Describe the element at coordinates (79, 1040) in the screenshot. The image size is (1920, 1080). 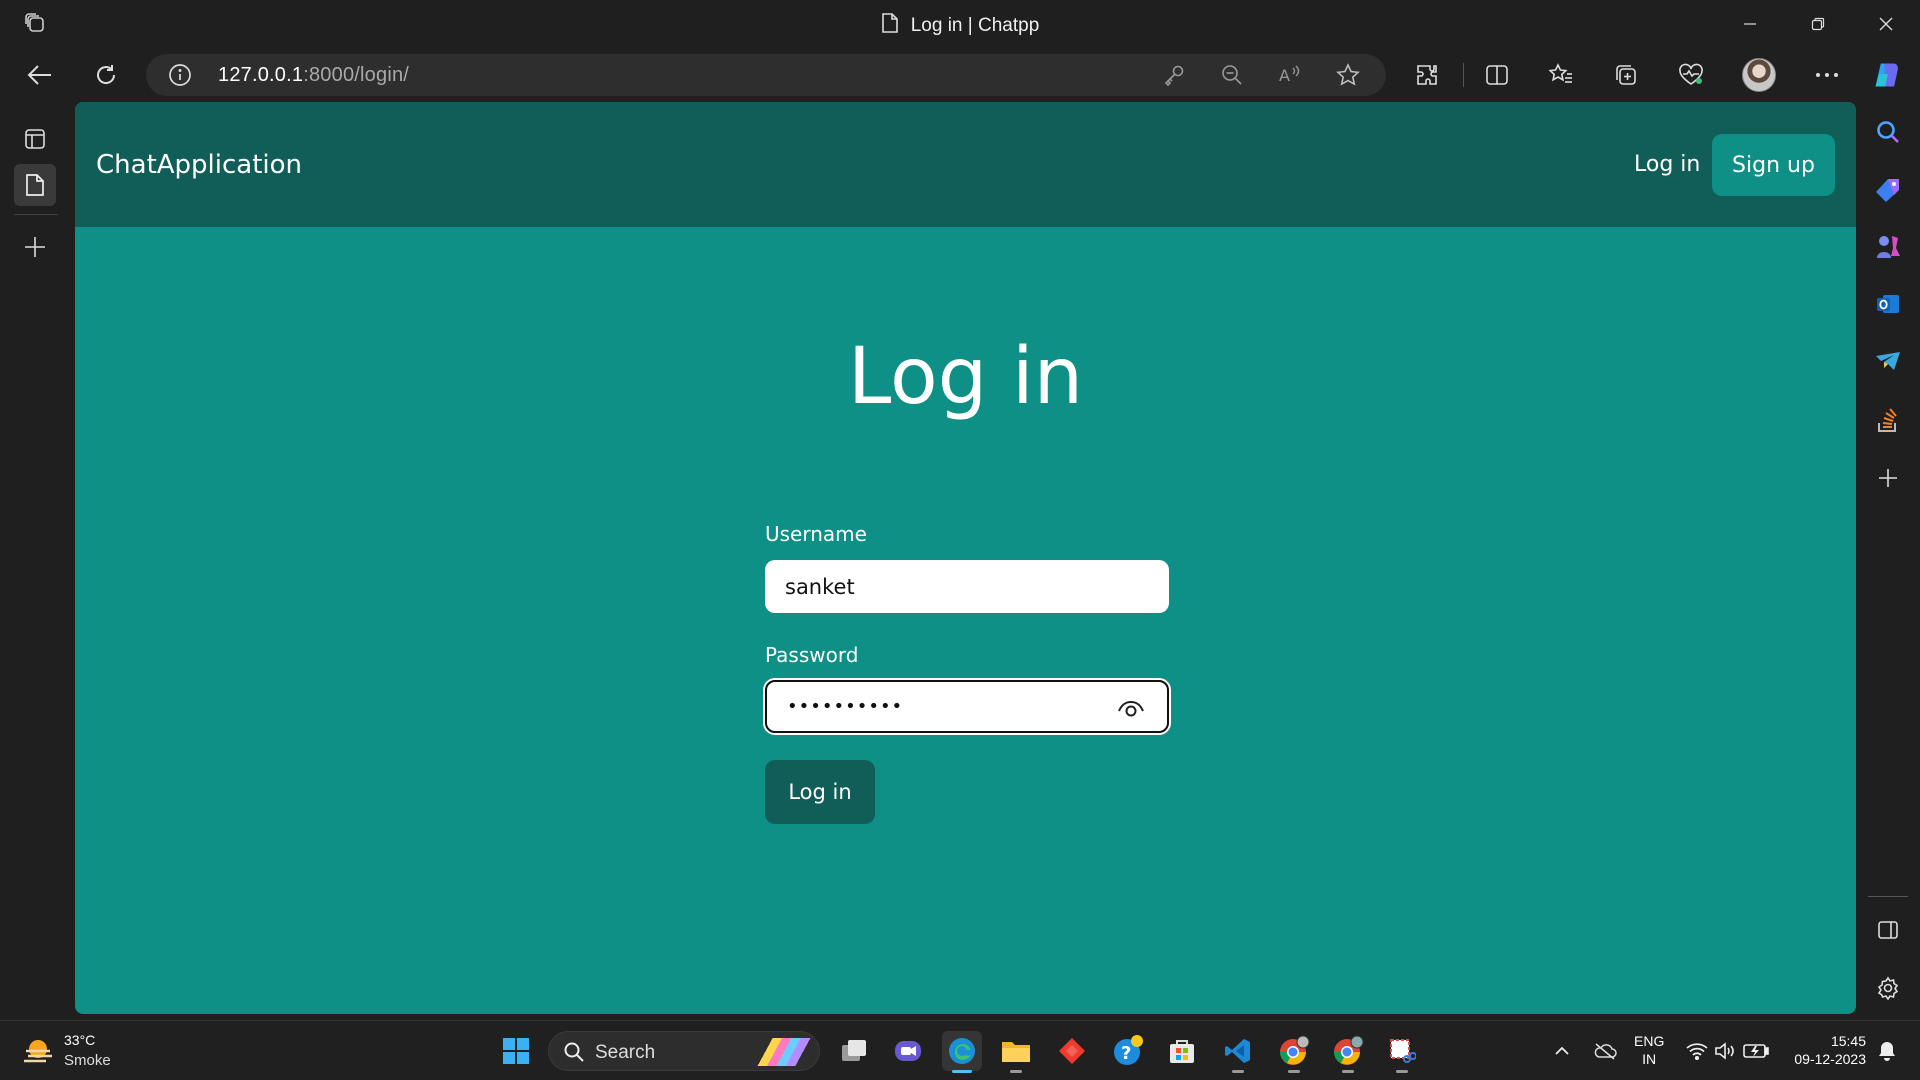
I see `weather-temperature: 33°C` at that location.